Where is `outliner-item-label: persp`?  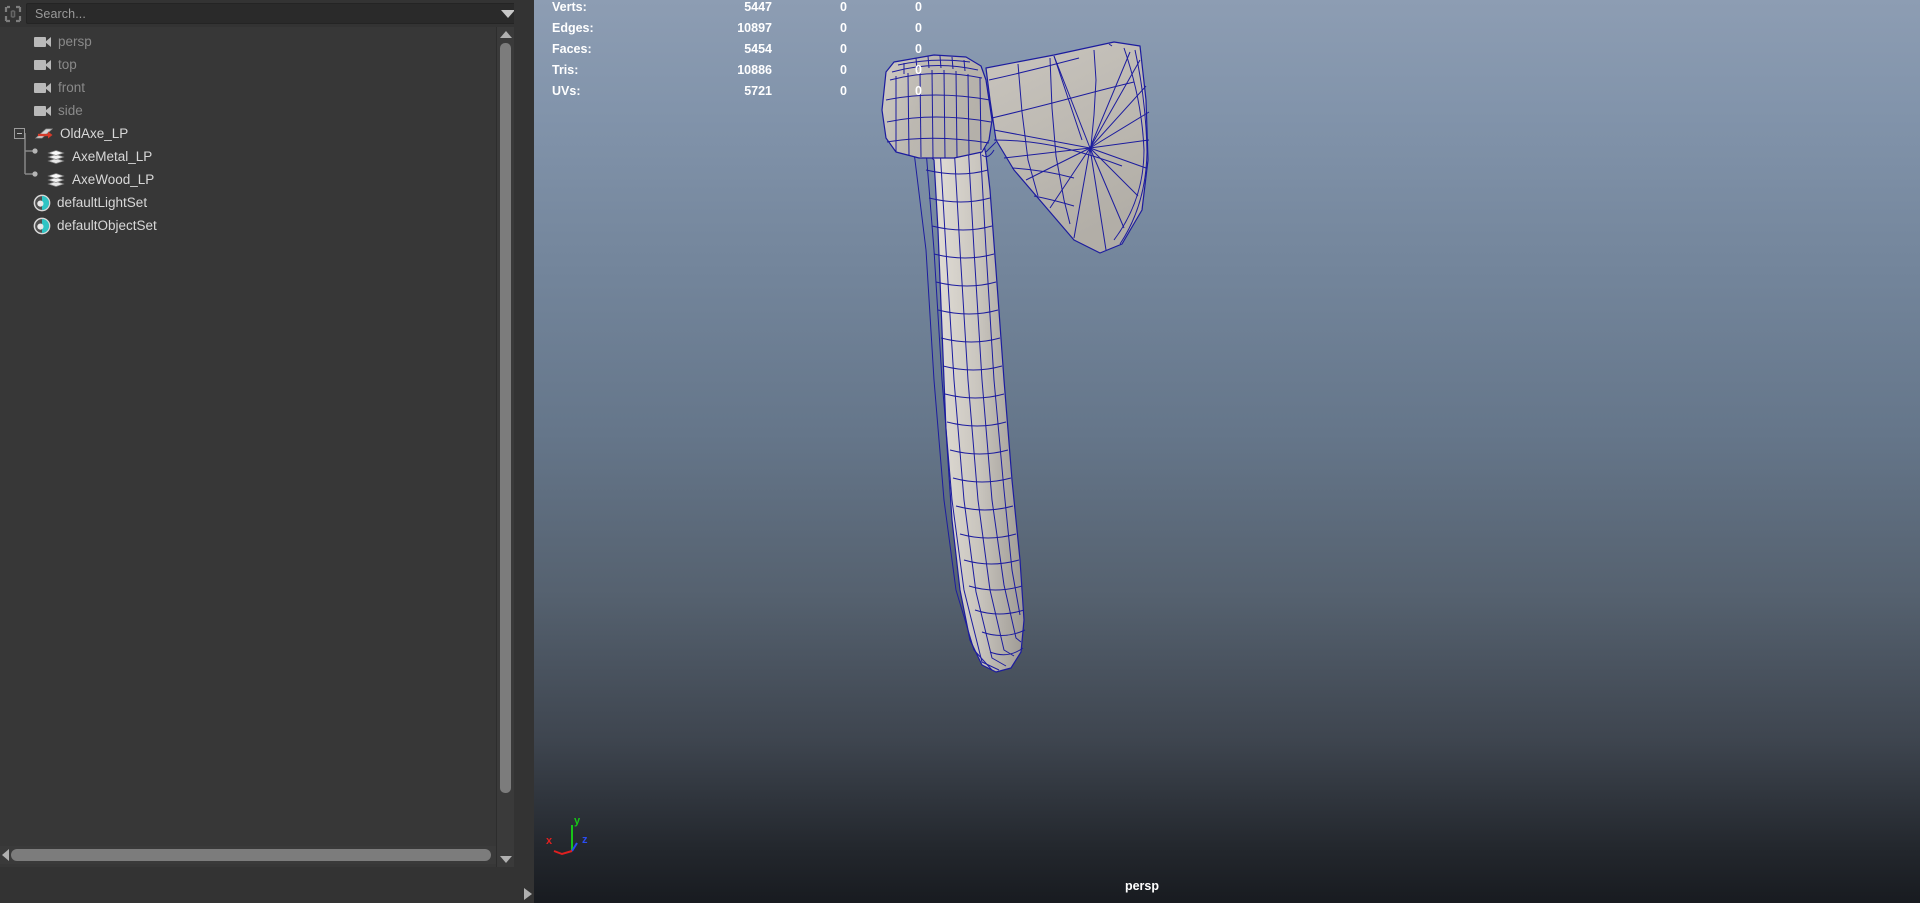 outliner-item-label: persp is located at coordinates (75, 41).